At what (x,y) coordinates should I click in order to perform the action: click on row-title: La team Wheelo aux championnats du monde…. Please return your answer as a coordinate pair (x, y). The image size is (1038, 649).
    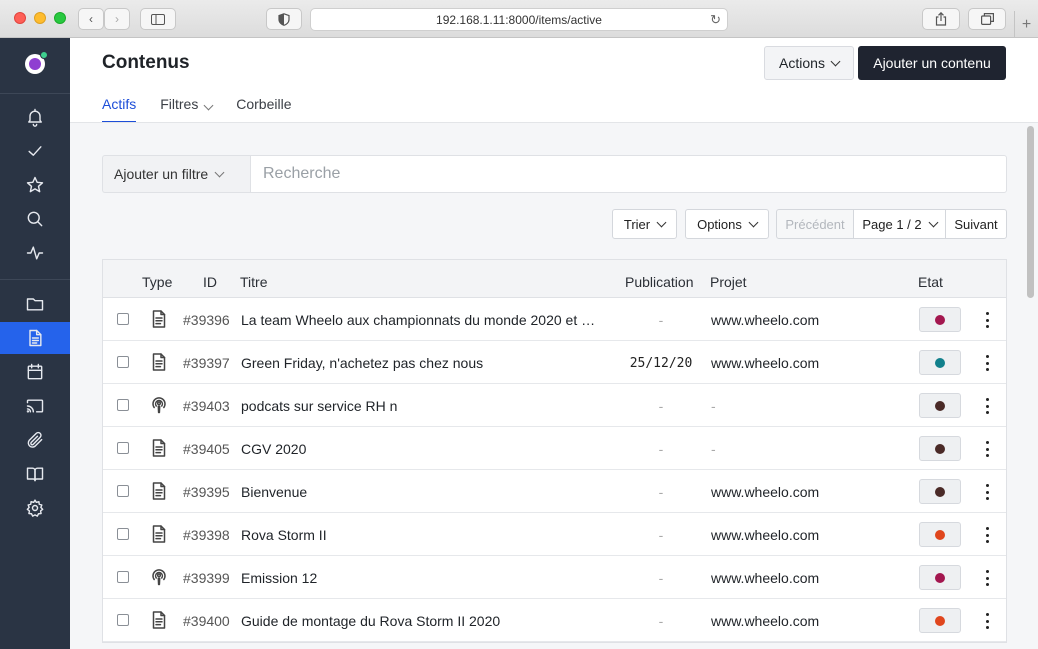
    Looking at the image, I should click on (429, 320).